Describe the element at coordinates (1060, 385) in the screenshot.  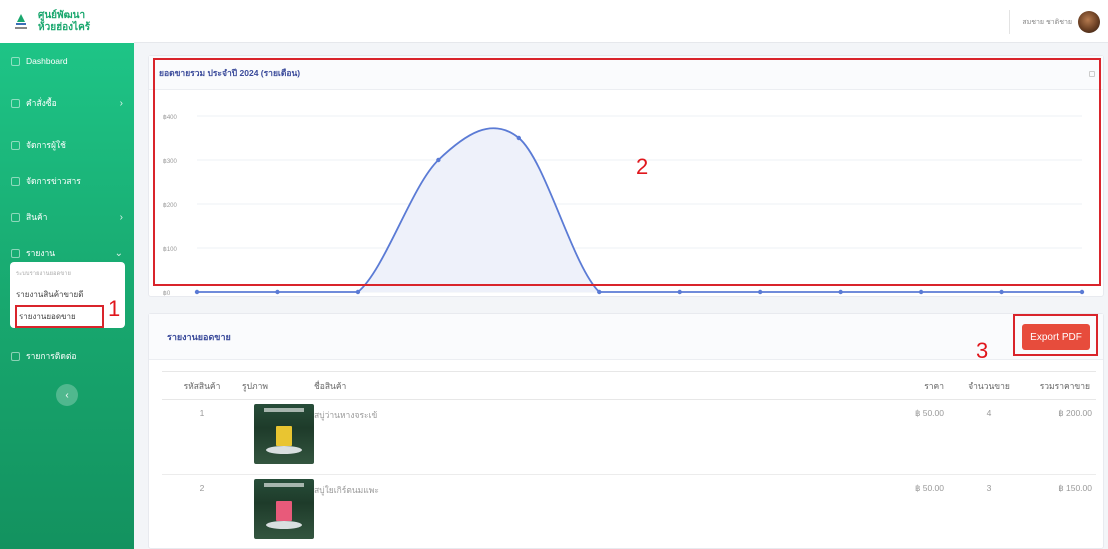
I see `col-total: รวมราคาขาย` at that location.